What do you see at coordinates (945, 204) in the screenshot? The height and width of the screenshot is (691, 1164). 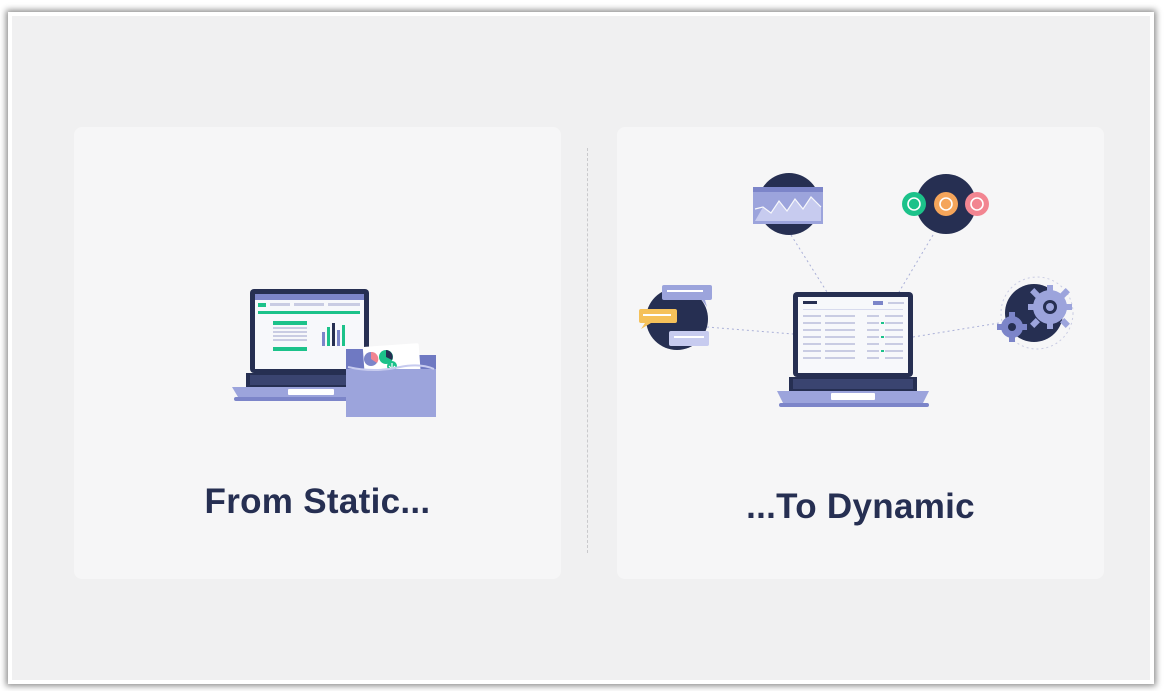 I see `status-dots-icon` at bounding box center [945, 204].